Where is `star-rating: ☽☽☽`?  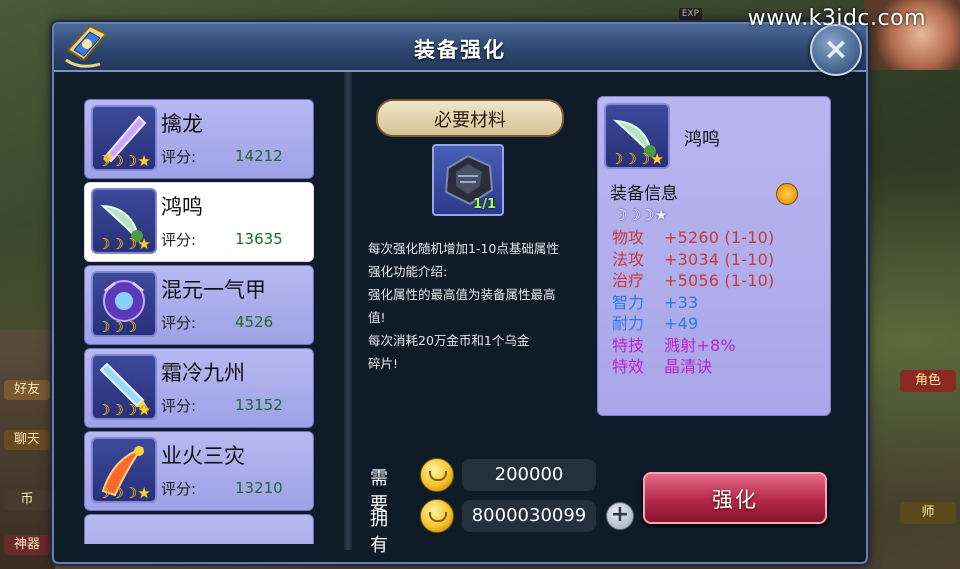 star-rating: ☽☽☽ is located at coordinates (117, 327).